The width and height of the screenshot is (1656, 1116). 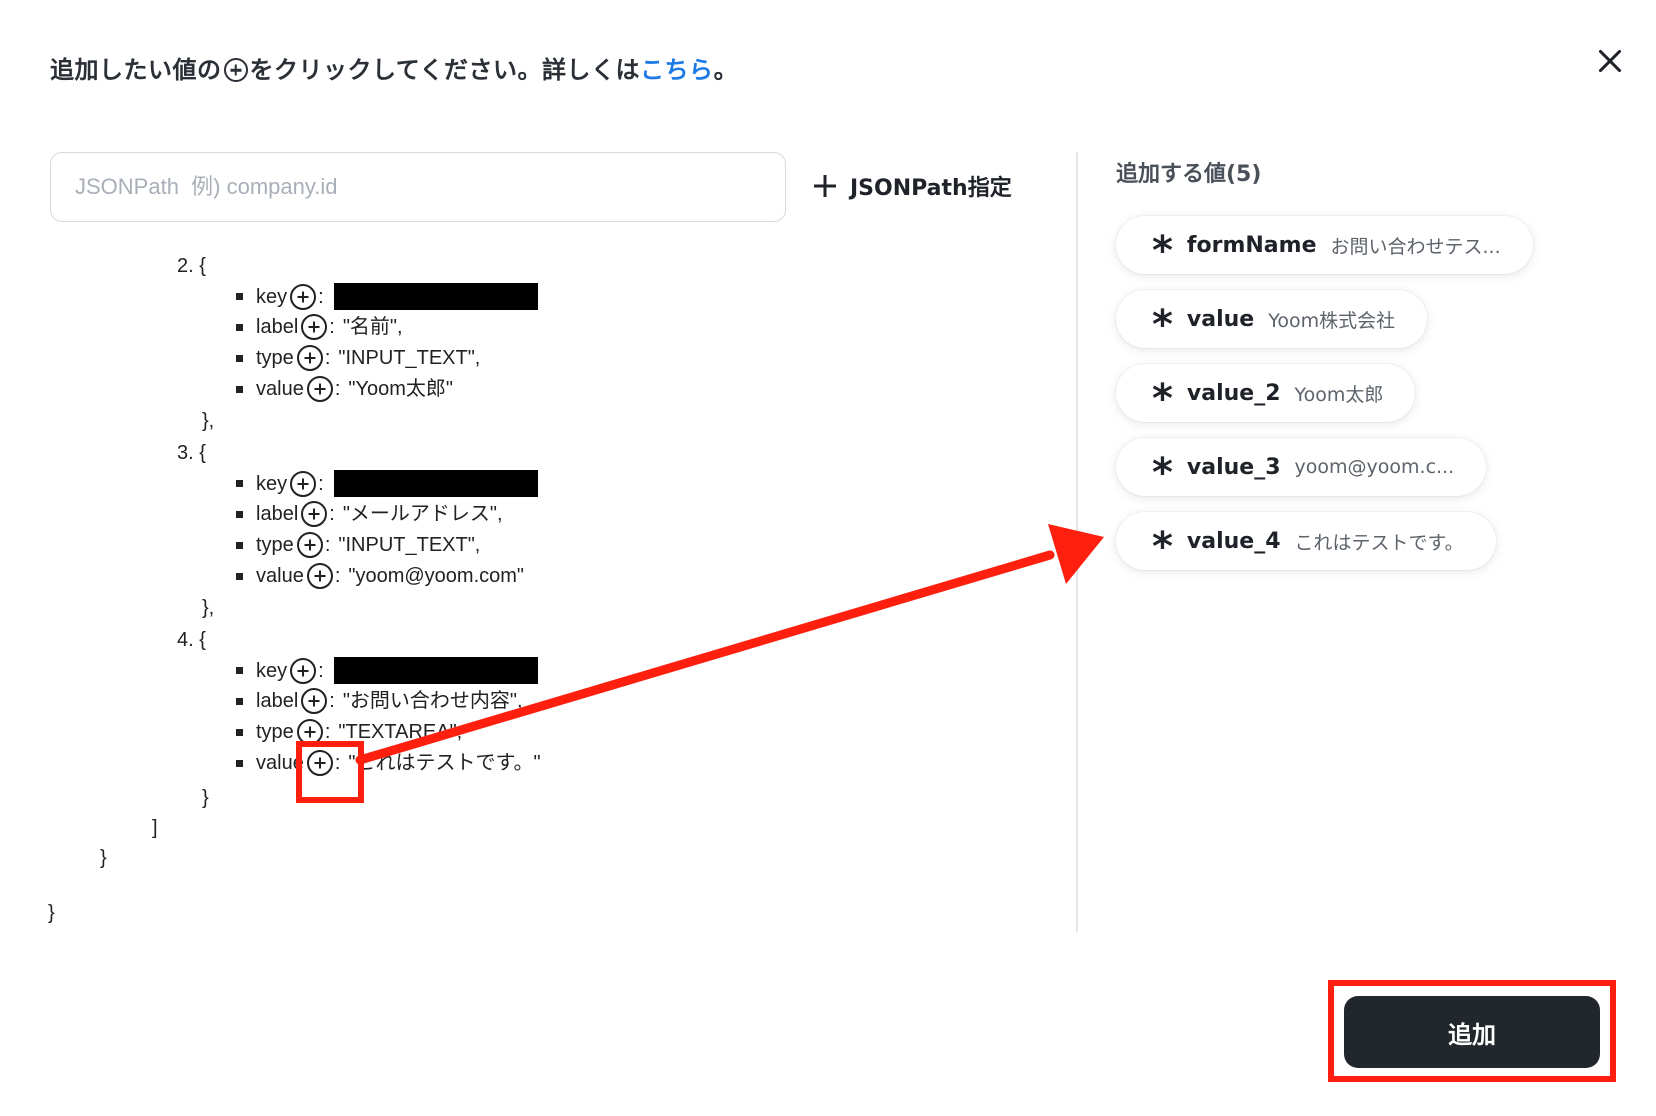 I want to click on title-text-after: をクリックしてください。詳しくは, so click(x=445, y=70).